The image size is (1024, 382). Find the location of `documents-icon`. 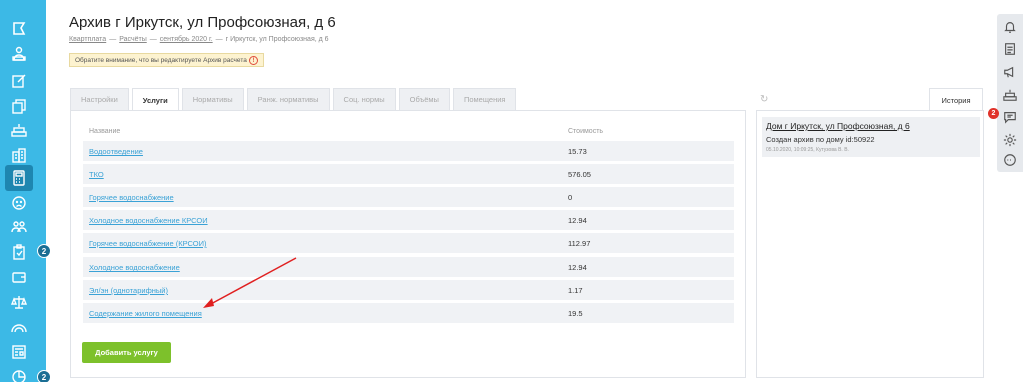

documents-icon is located at coordinates (19, 106).